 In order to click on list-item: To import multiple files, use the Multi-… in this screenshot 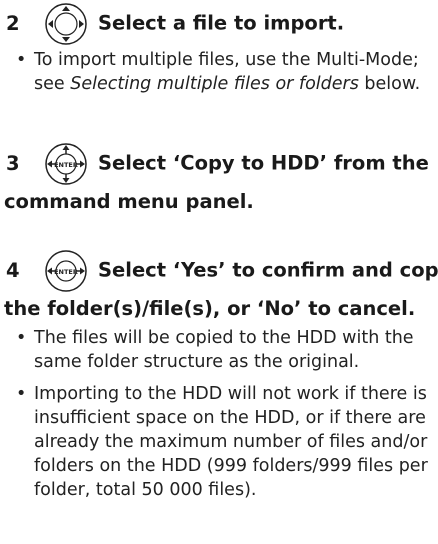, I will do `click(220, 72)`.